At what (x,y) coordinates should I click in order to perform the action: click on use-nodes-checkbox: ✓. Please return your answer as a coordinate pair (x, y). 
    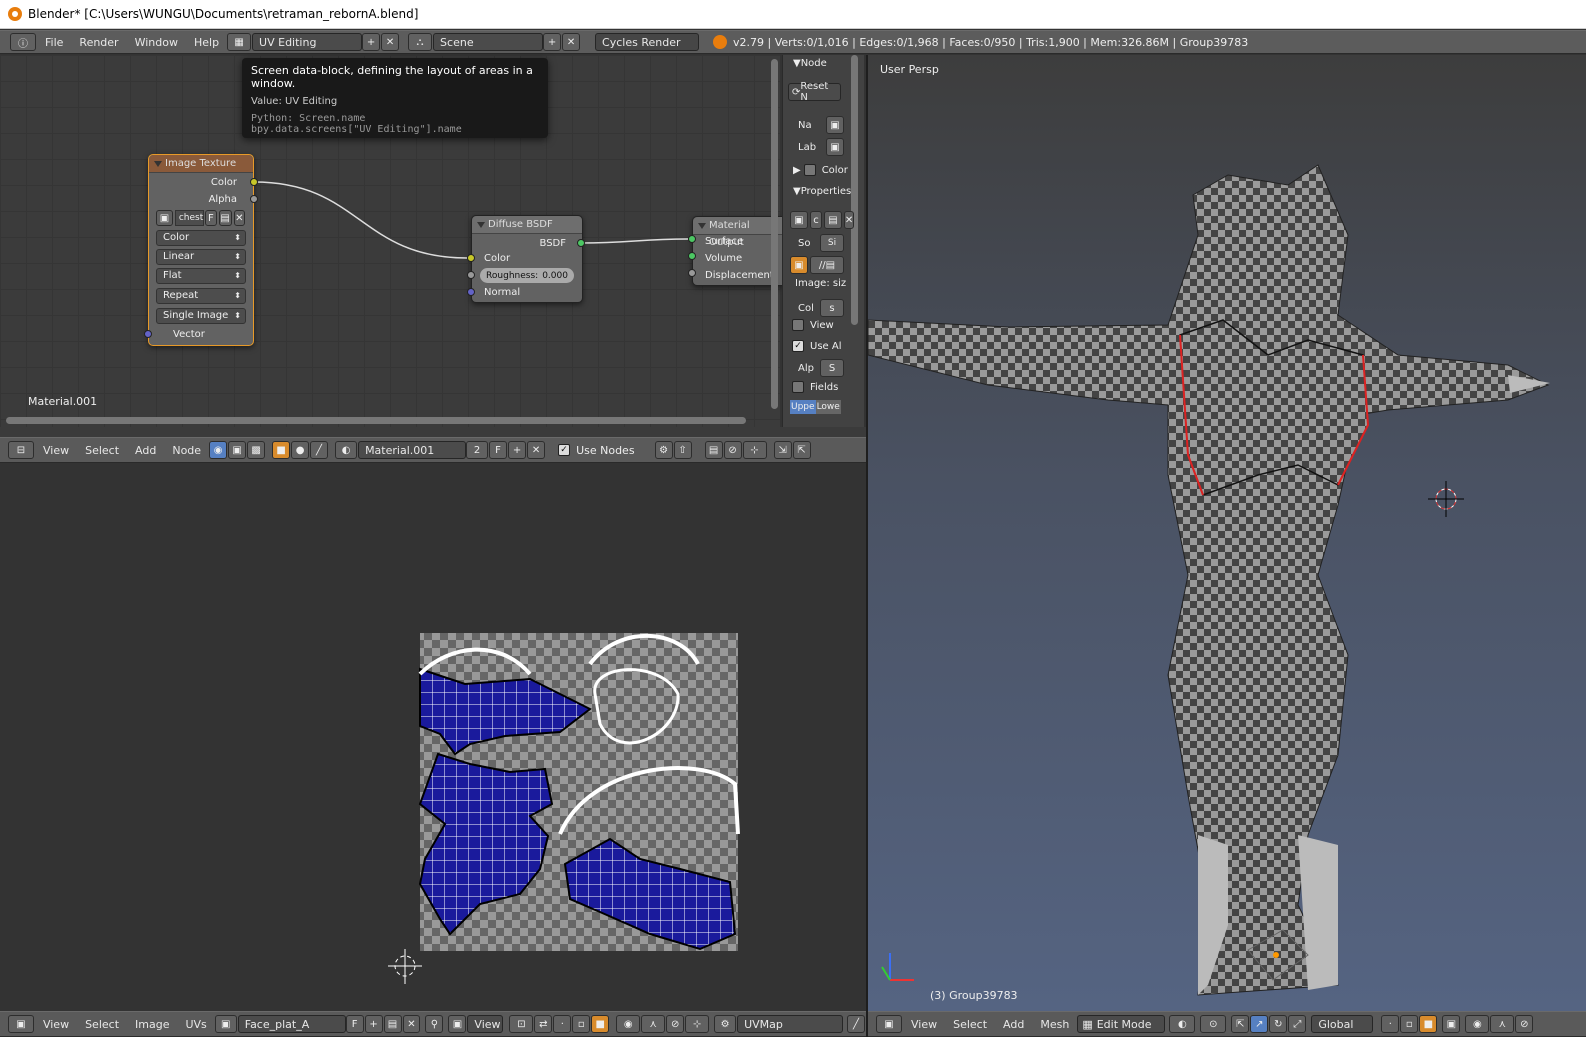
    Looking at the image, I should click on (564, 450).